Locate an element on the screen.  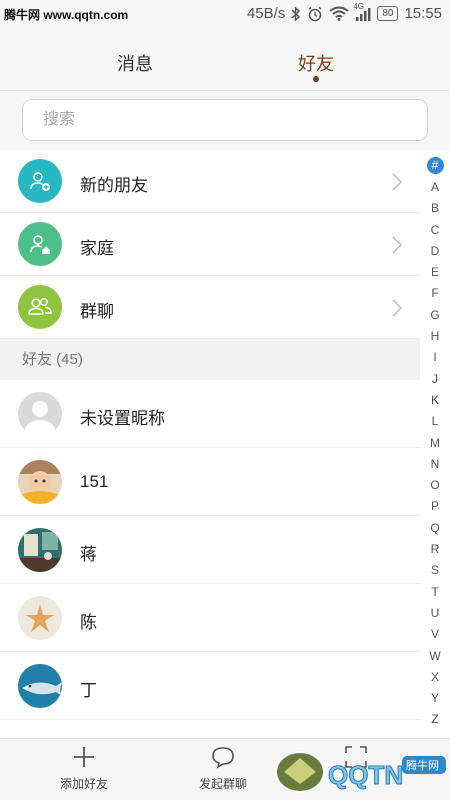
index-letter-v: V is located at coordinates (435, 634).